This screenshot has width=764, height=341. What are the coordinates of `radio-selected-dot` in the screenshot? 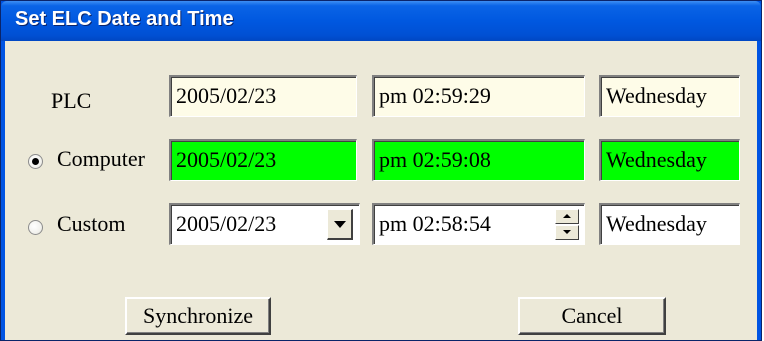 It's located at (35, 161).